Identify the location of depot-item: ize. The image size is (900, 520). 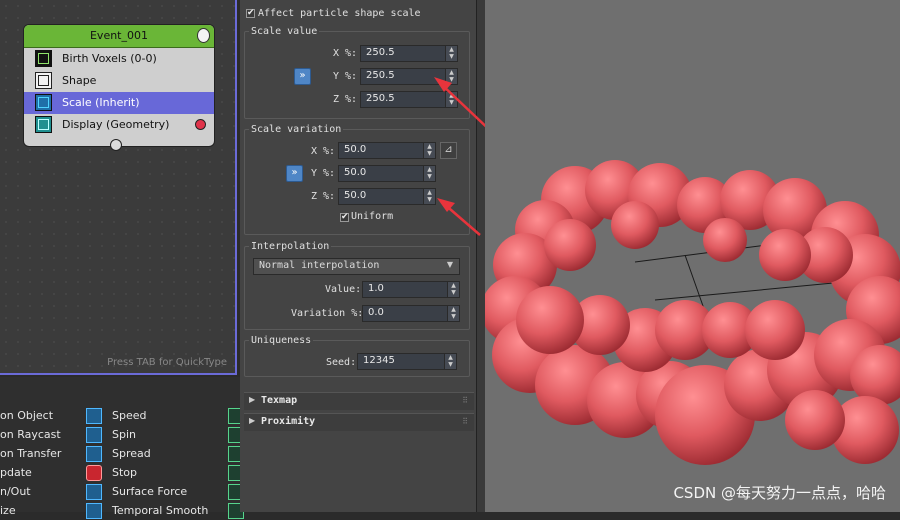
(8, 511).